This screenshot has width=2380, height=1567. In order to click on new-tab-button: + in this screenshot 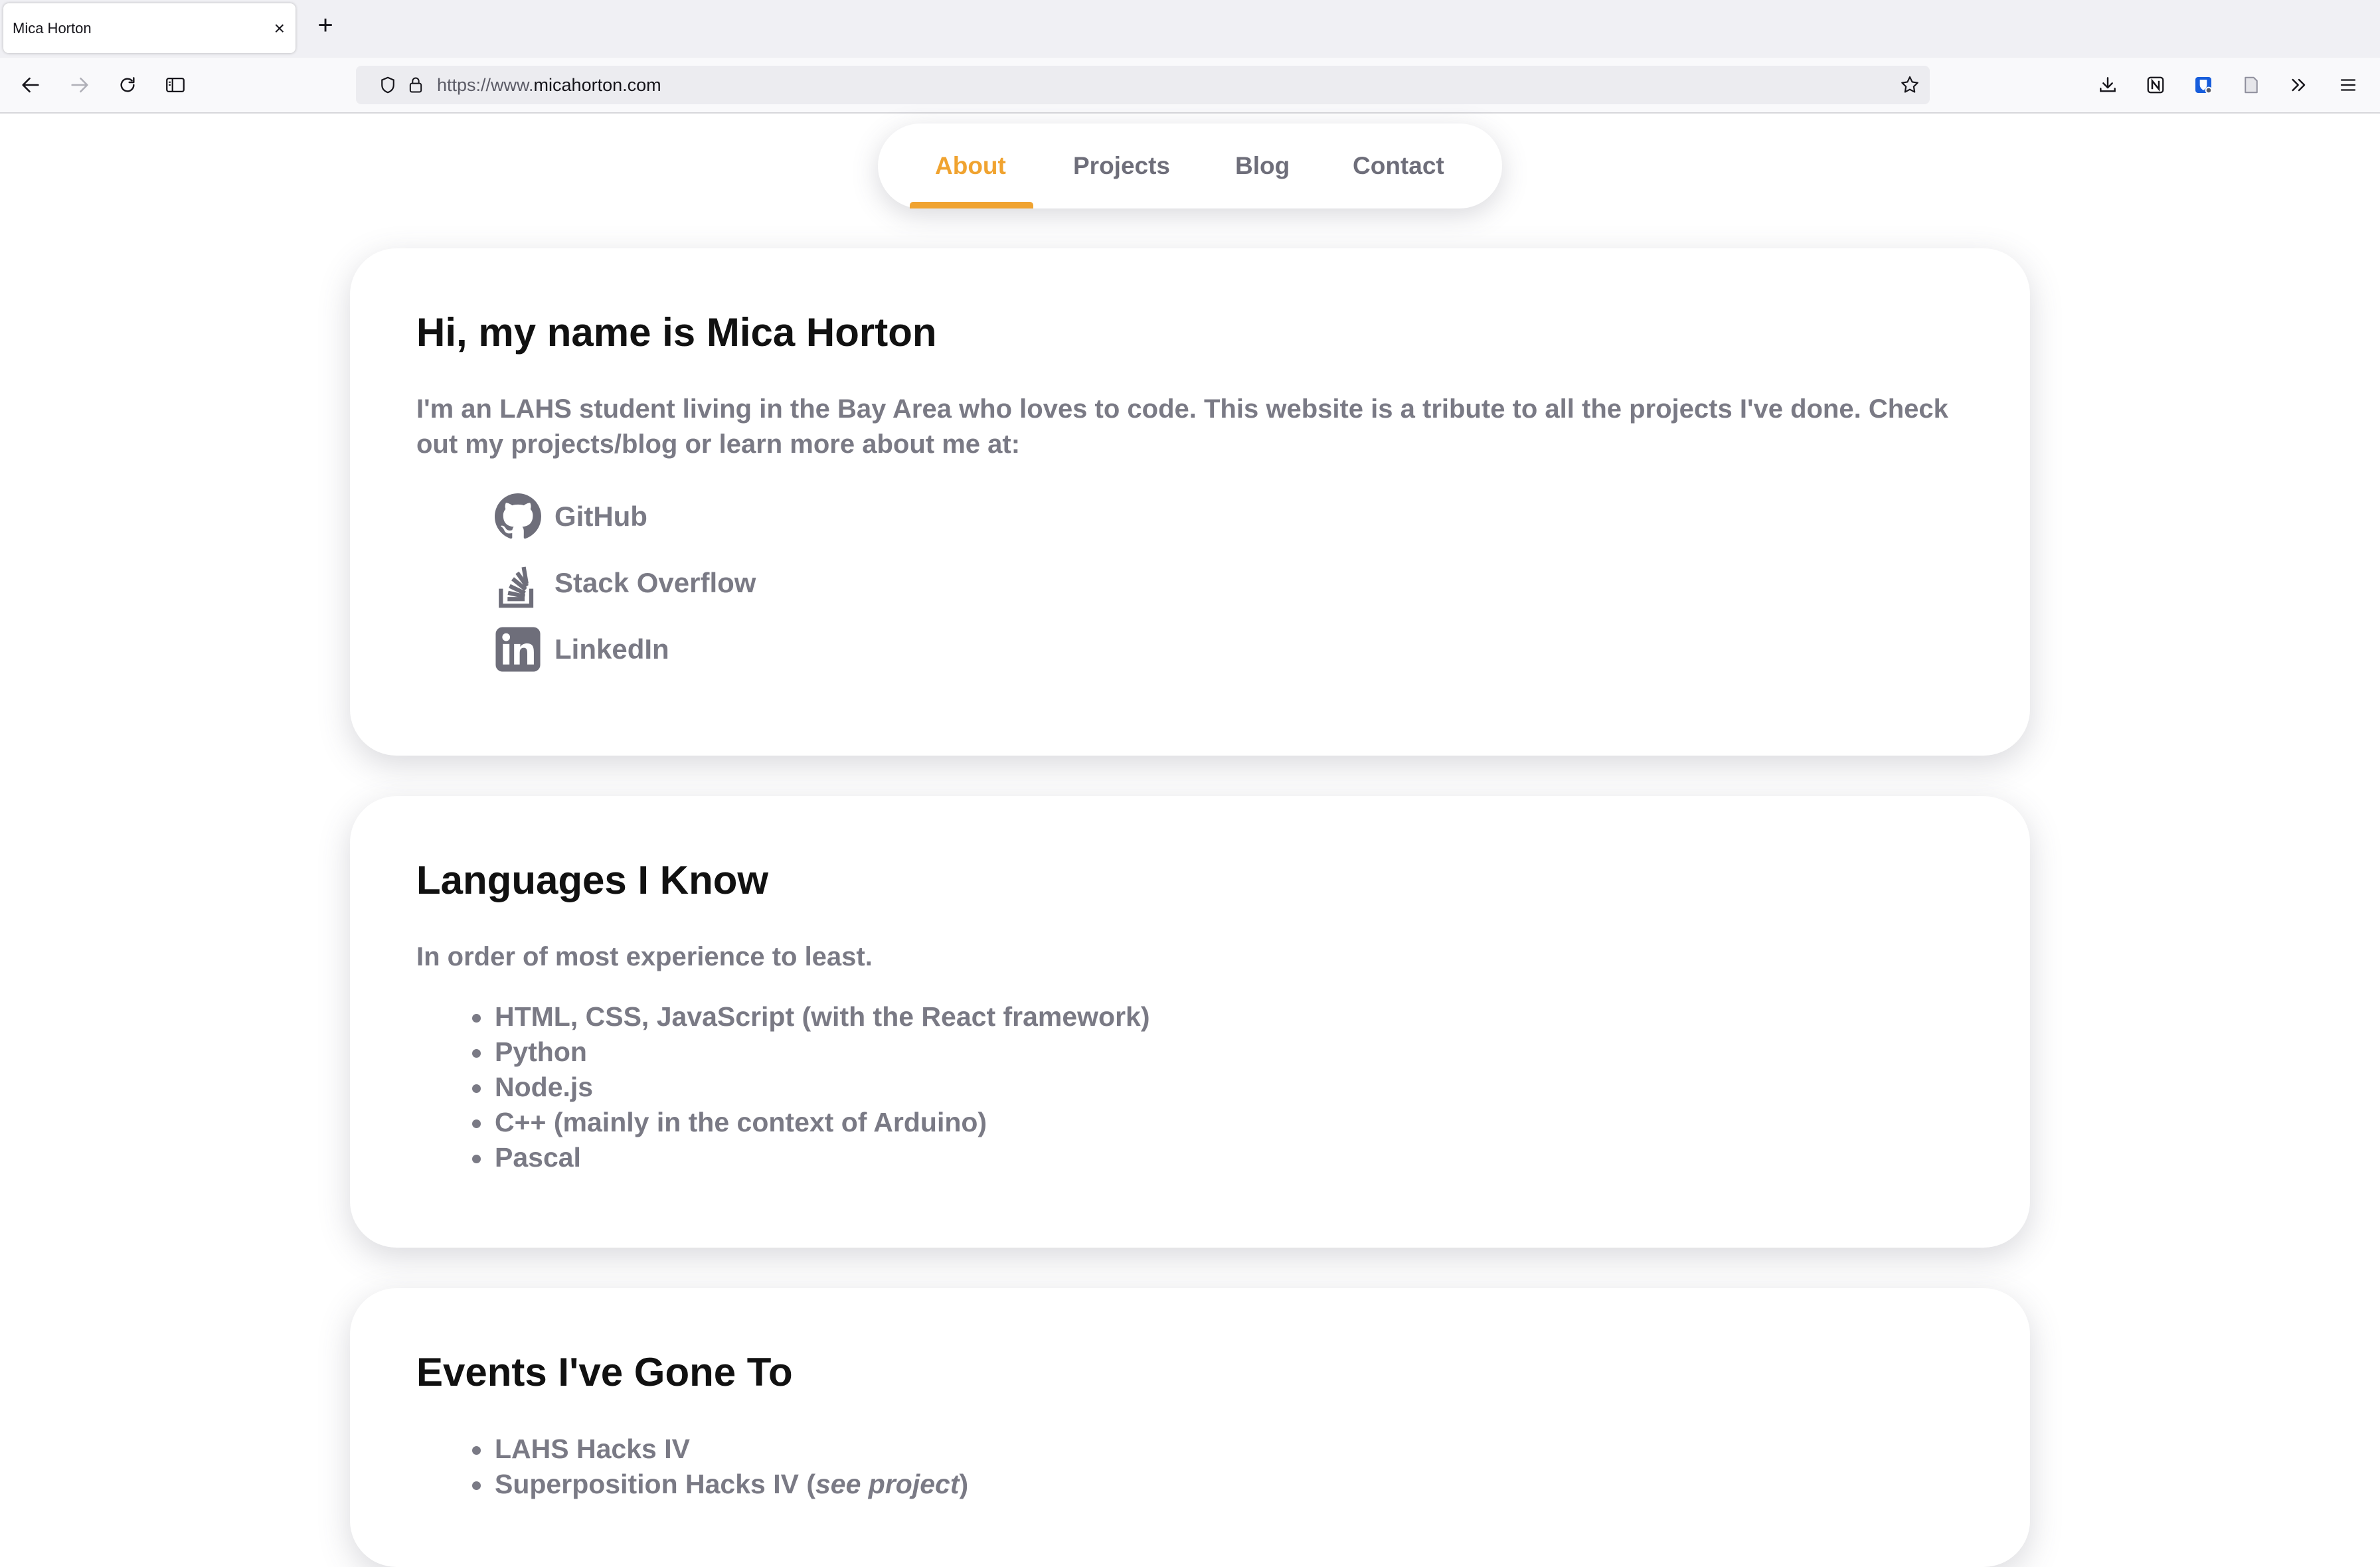, I will do `click(325, 25)`.